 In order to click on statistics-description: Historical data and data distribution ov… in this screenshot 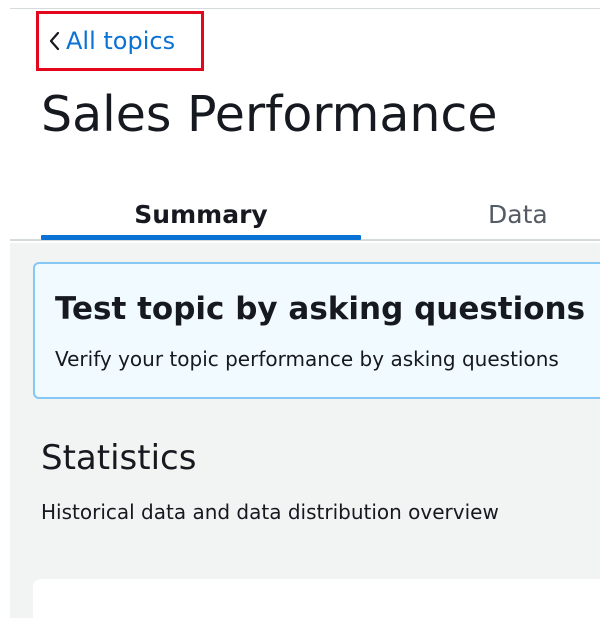, I will do `click(270, 512)`.